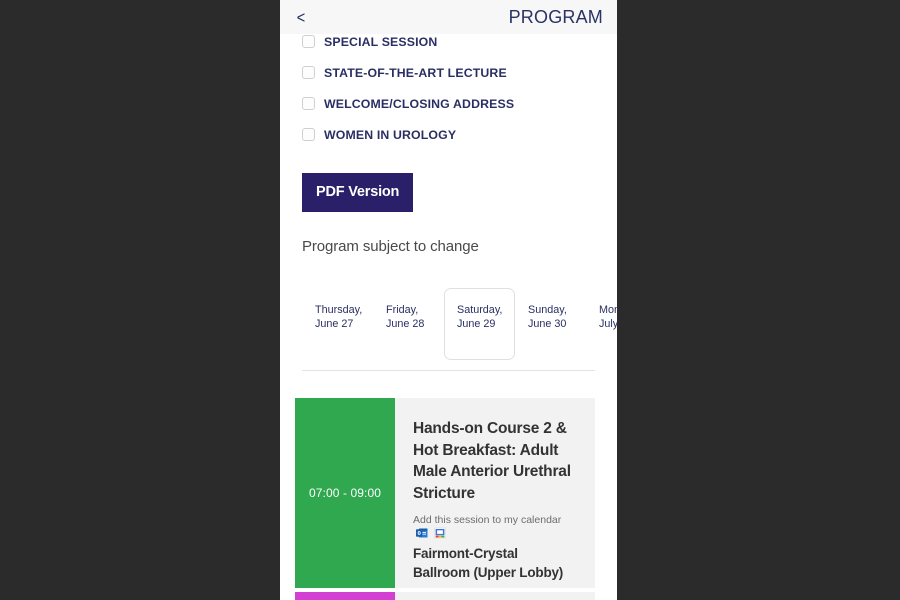 Image resolution: width=900 pixels, height=600 pixels. I want to click on filter-label: SPECIAL SESSION, so click(381, 41).